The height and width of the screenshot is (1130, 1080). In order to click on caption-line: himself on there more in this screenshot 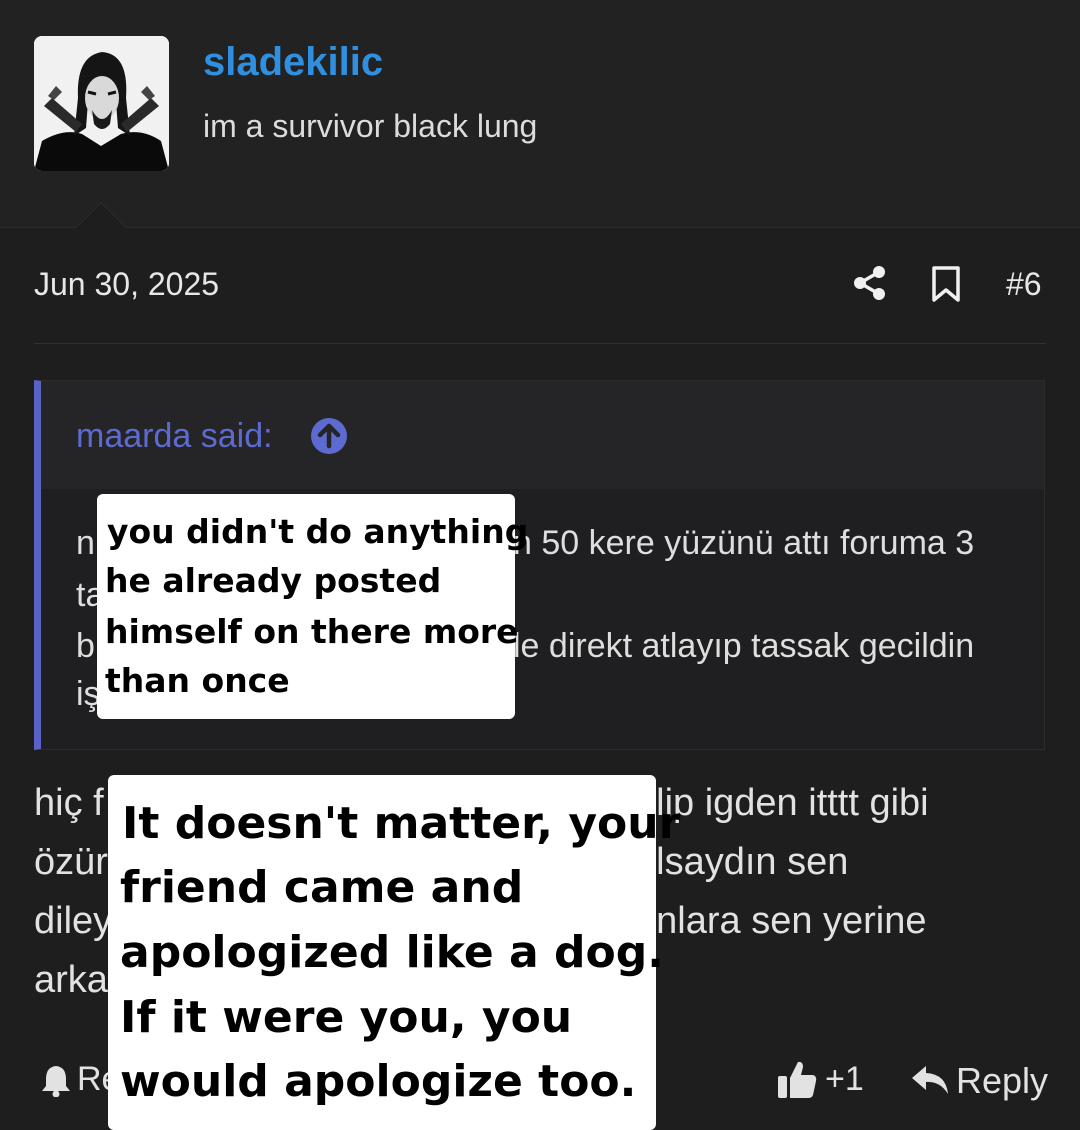, I will do `click(312, 631)`.